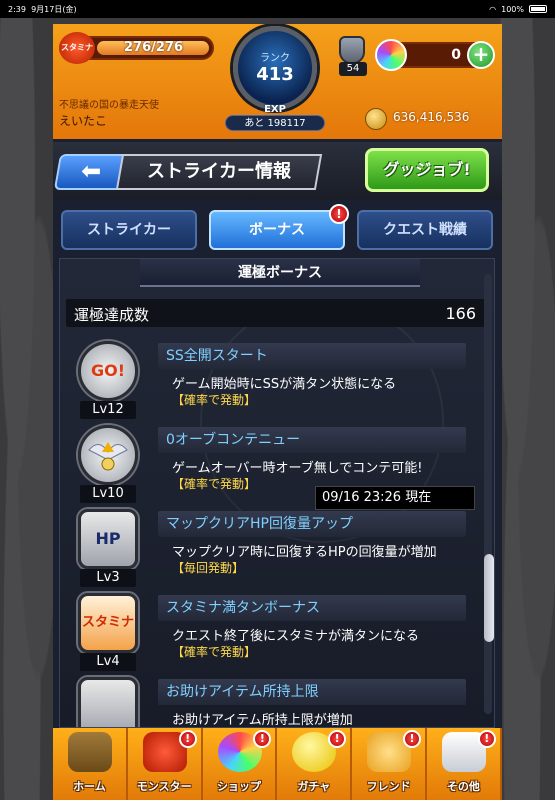 The image size is (555, 800). What do you see at coordinates (312, 608) in the screenshot?
I see `bonus-name: スタミナ満タンボーナス` at bounding box center [312, 608].